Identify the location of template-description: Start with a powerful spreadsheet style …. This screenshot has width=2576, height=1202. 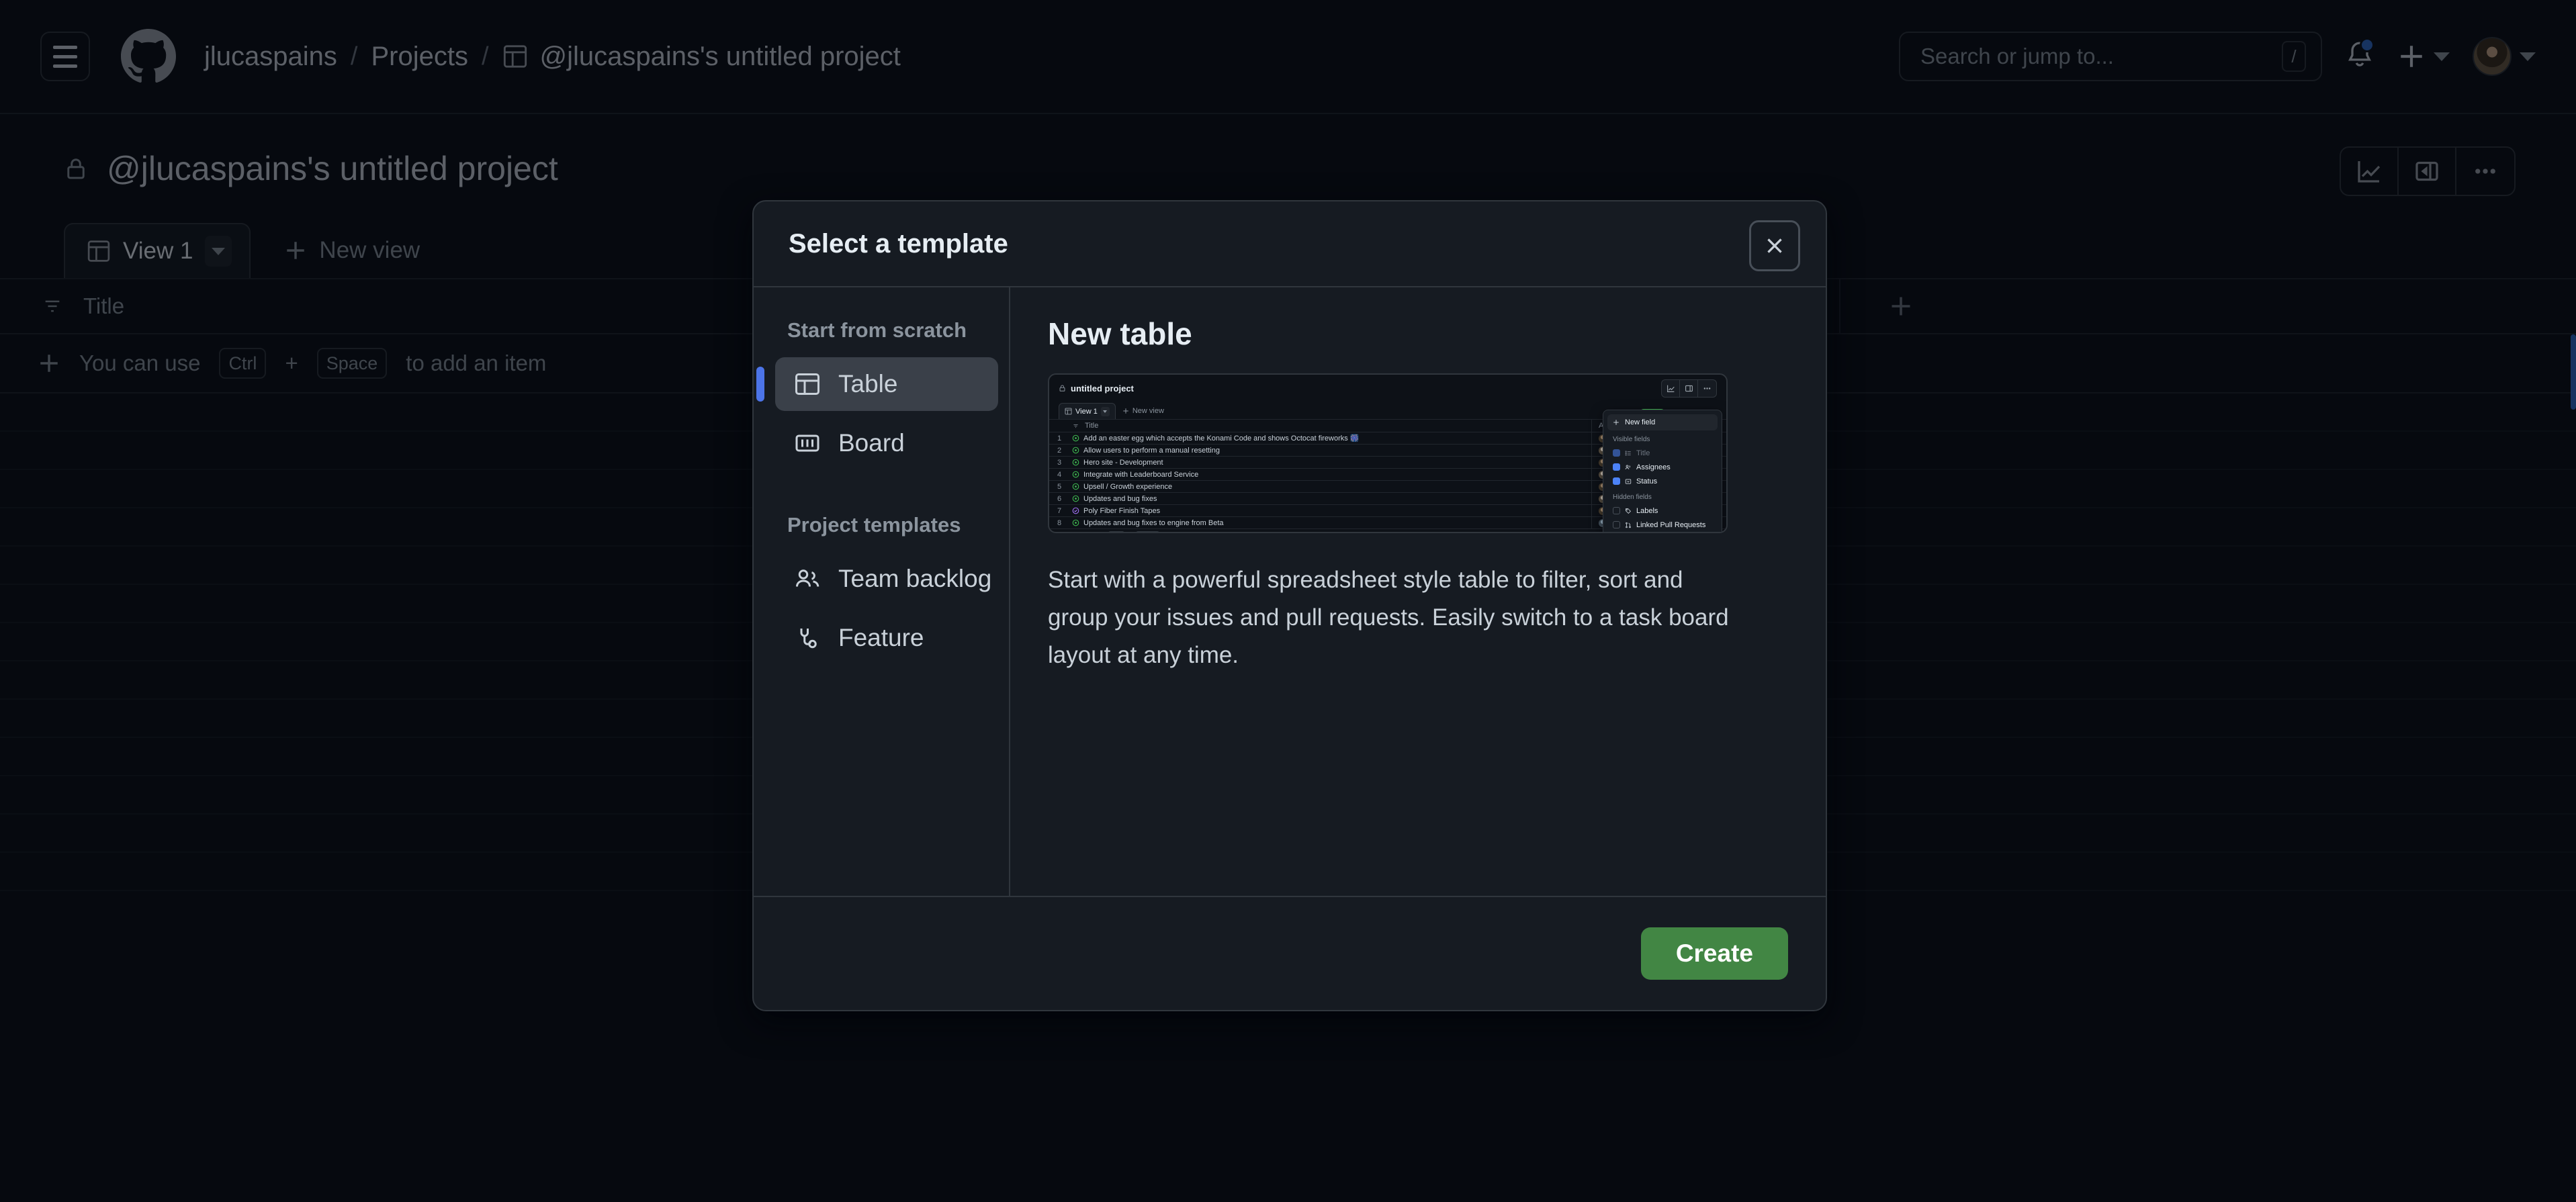
(1389, 617).